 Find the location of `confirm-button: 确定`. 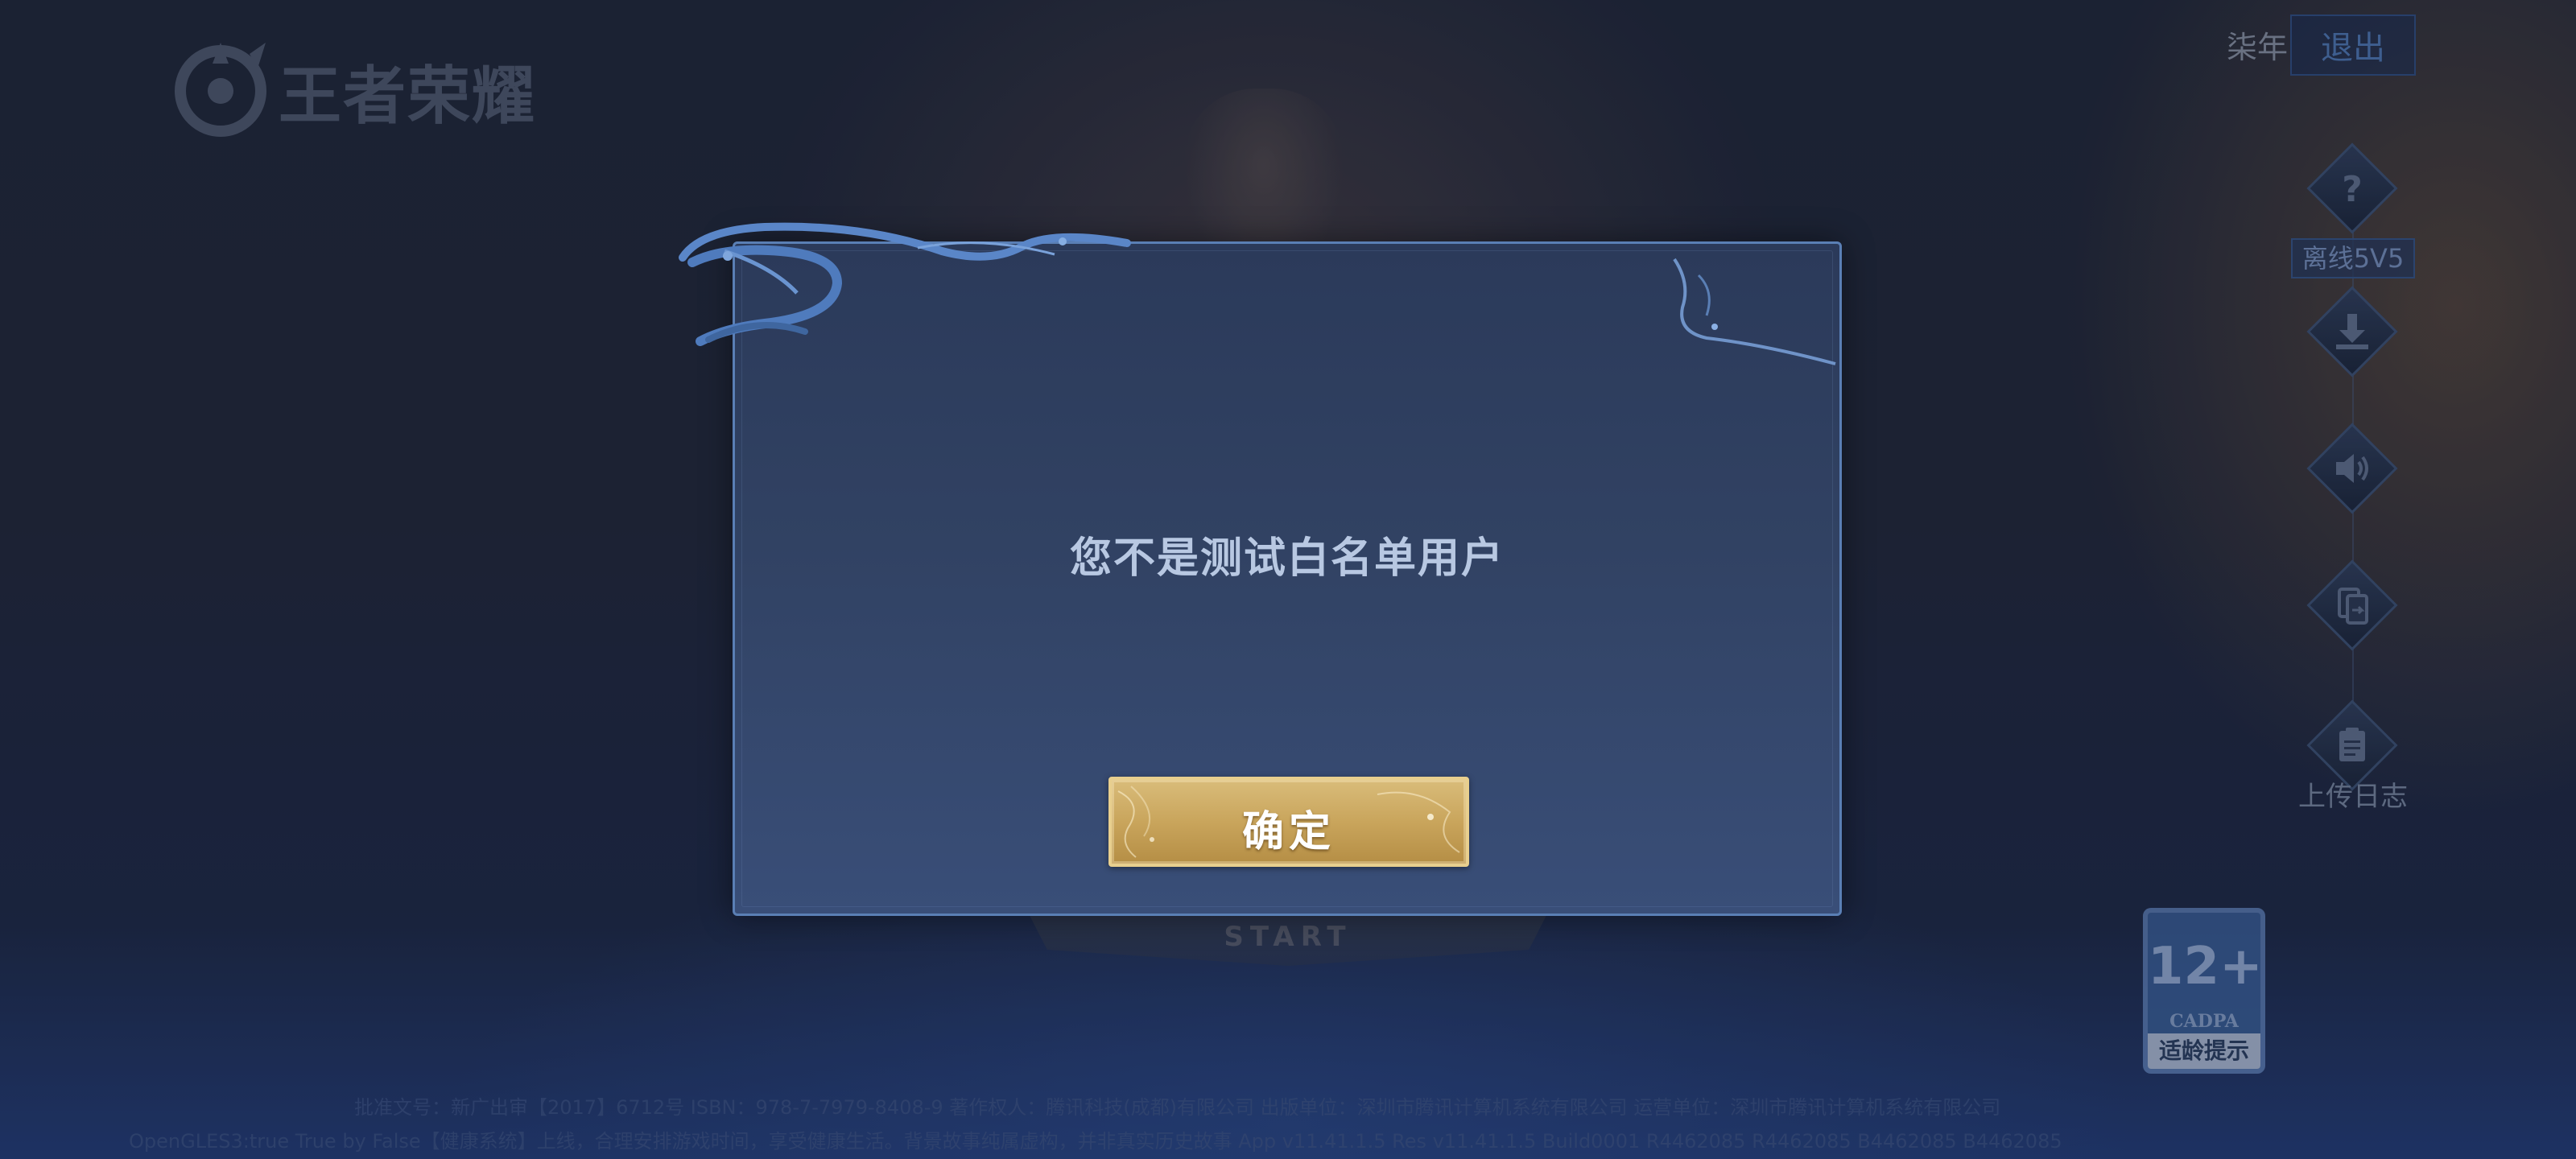

confirm-button: 确定 is located at coordinates (1288, 822).